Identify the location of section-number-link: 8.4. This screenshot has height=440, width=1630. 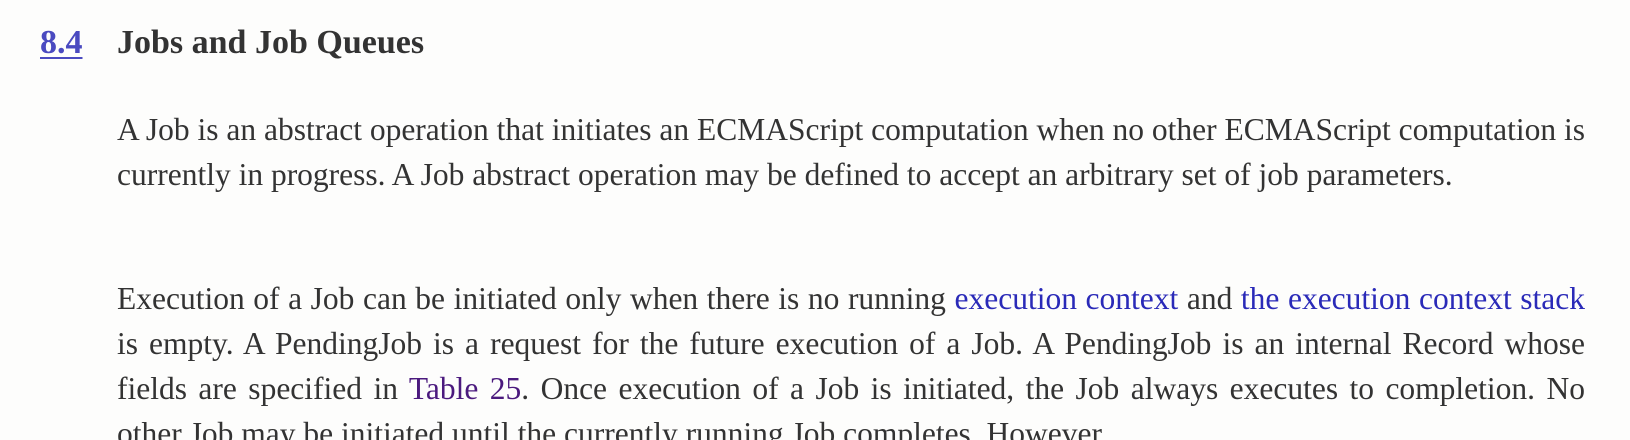
(78, 43).